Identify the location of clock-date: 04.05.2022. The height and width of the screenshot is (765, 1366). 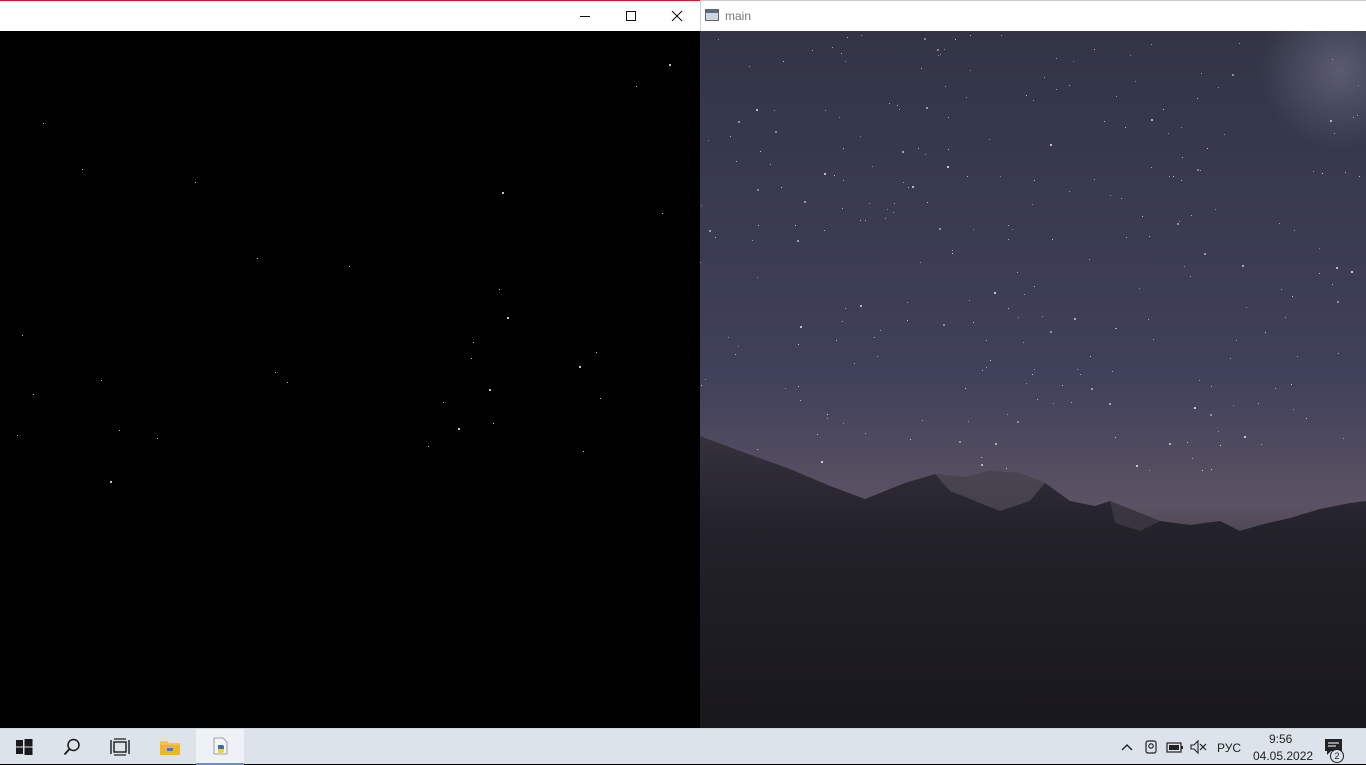
(1283, 756).